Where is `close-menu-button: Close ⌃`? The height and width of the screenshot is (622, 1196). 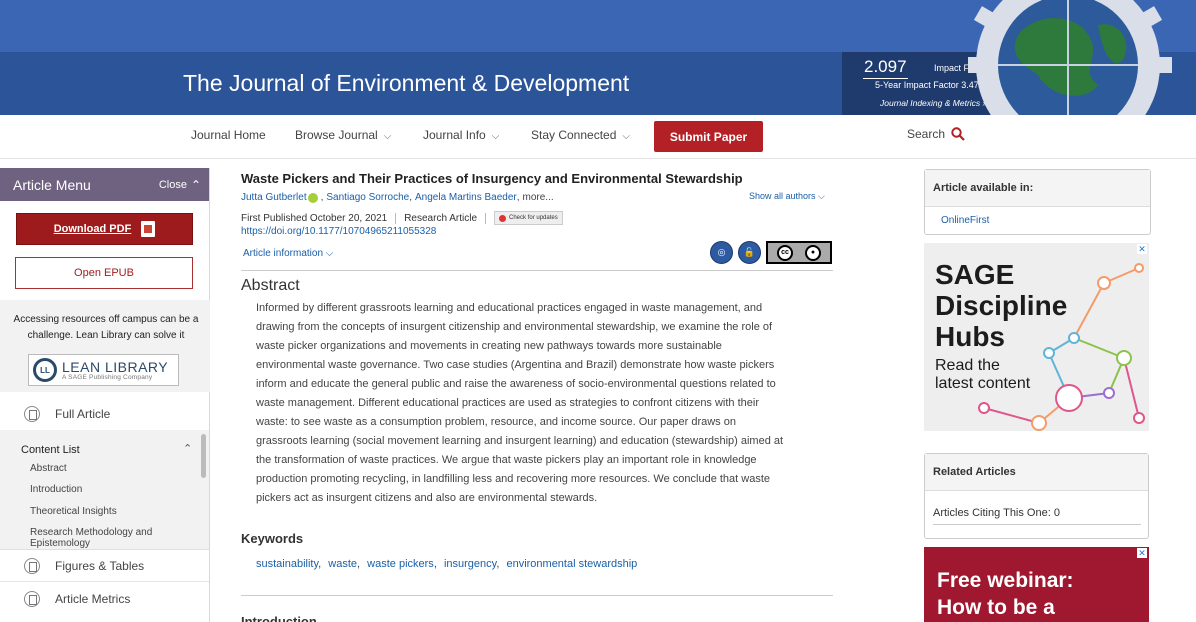
close-menu-button: Close ⌃ is located at coordinates (180, 185).